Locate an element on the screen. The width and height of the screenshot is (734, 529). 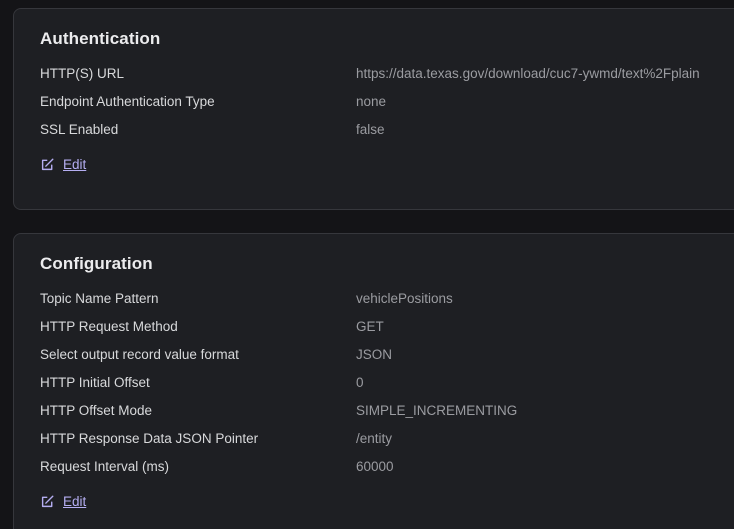
field-row-http-response-data-json-pointer: HTTP Response Data JSON Pointer /entity is located at coordinates (387, 439).